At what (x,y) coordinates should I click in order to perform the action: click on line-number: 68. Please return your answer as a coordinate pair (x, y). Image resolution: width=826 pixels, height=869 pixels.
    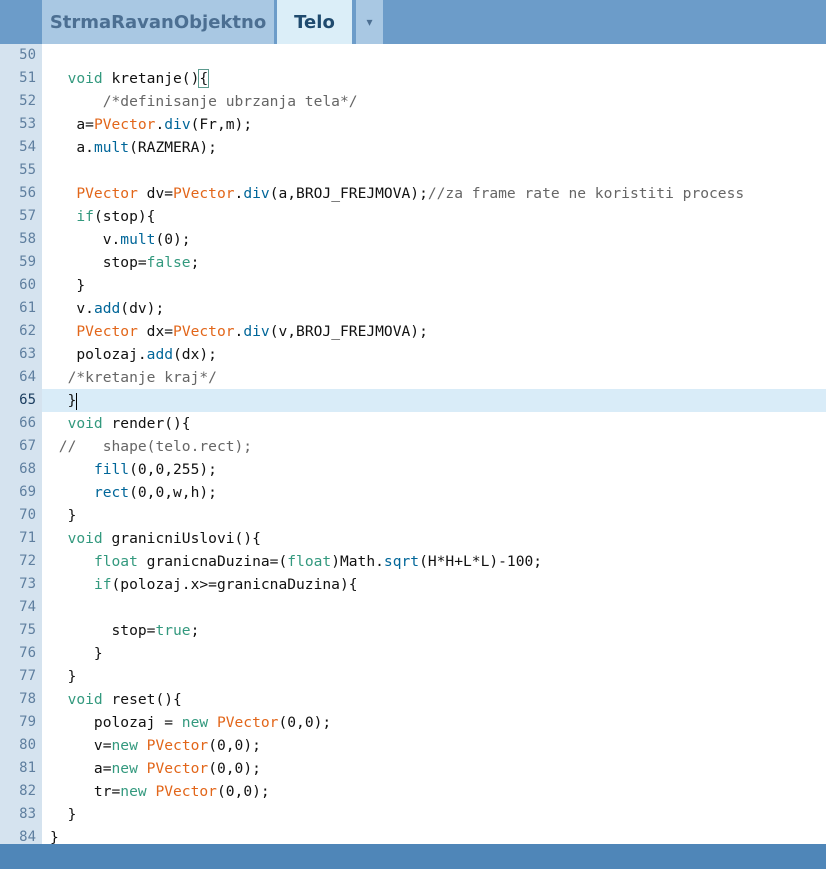
    Looking at the image, I should click on (27, 469).